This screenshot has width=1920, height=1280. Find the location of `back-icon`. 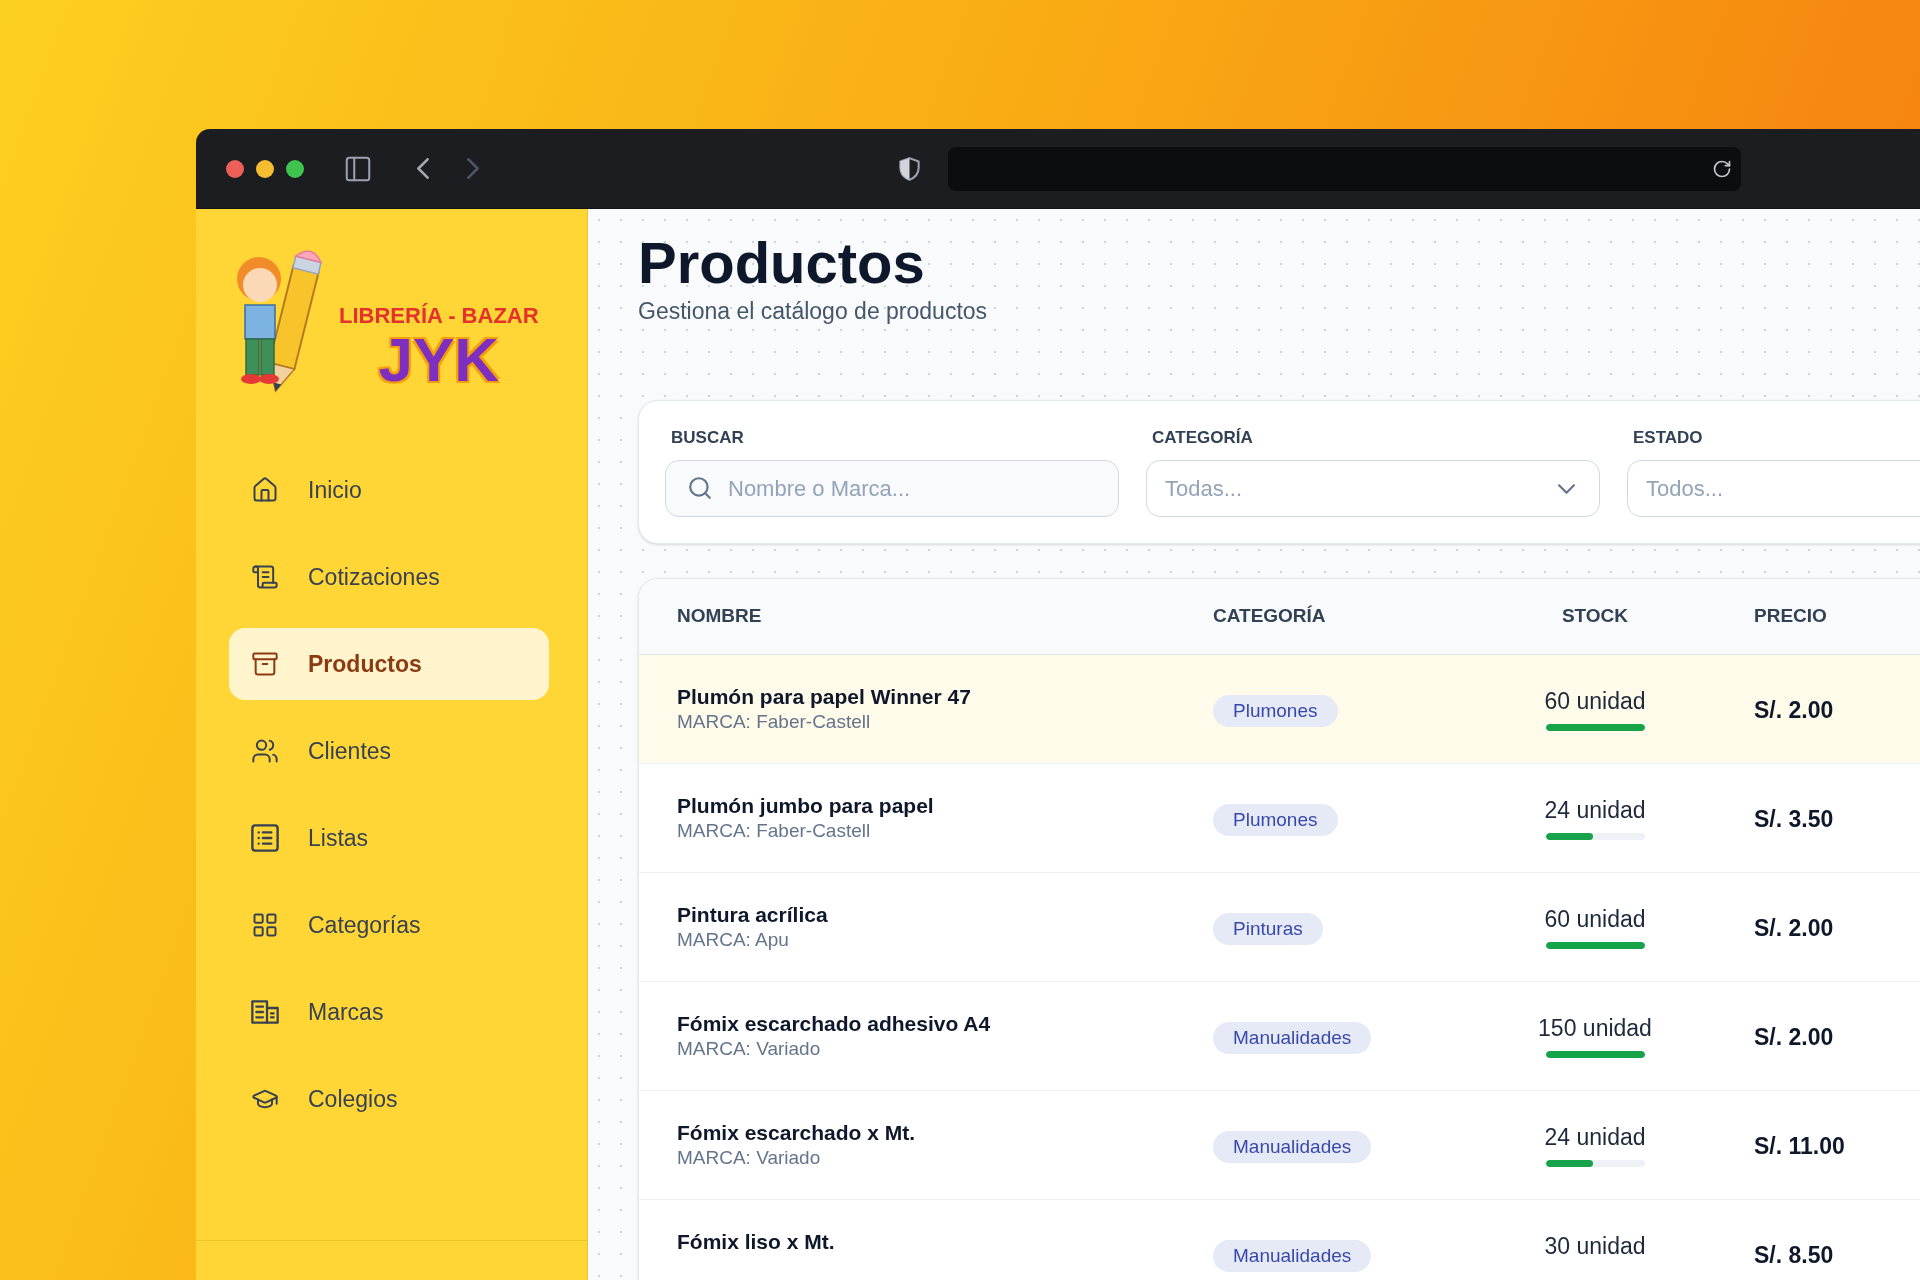

back-icon is located at coordinates (423, 168).